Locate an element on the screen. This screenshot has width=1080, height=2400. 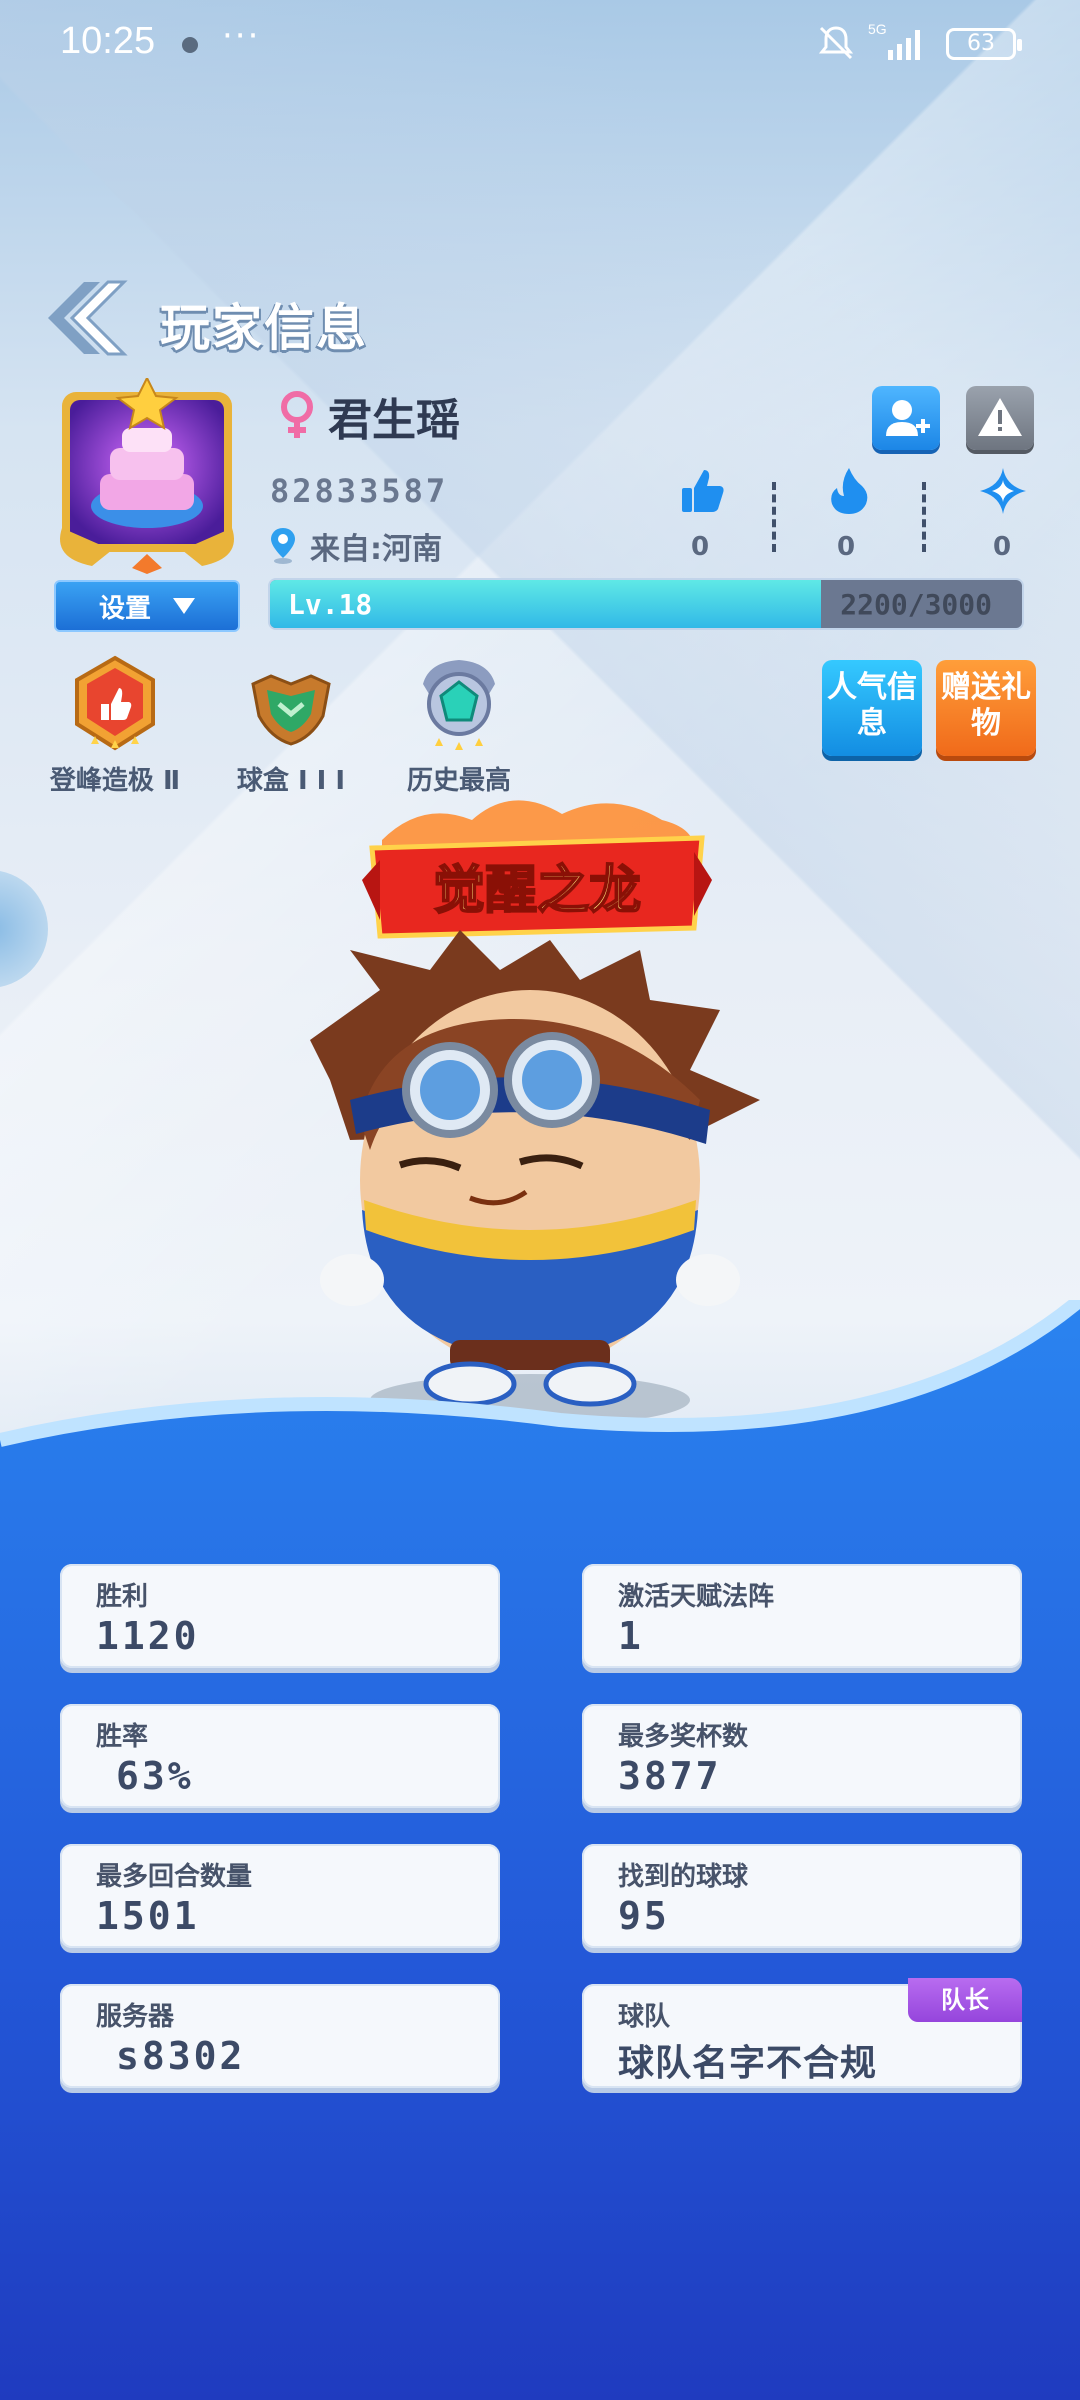
stat-label: 胜利 is located at coordinates (122, 1597).